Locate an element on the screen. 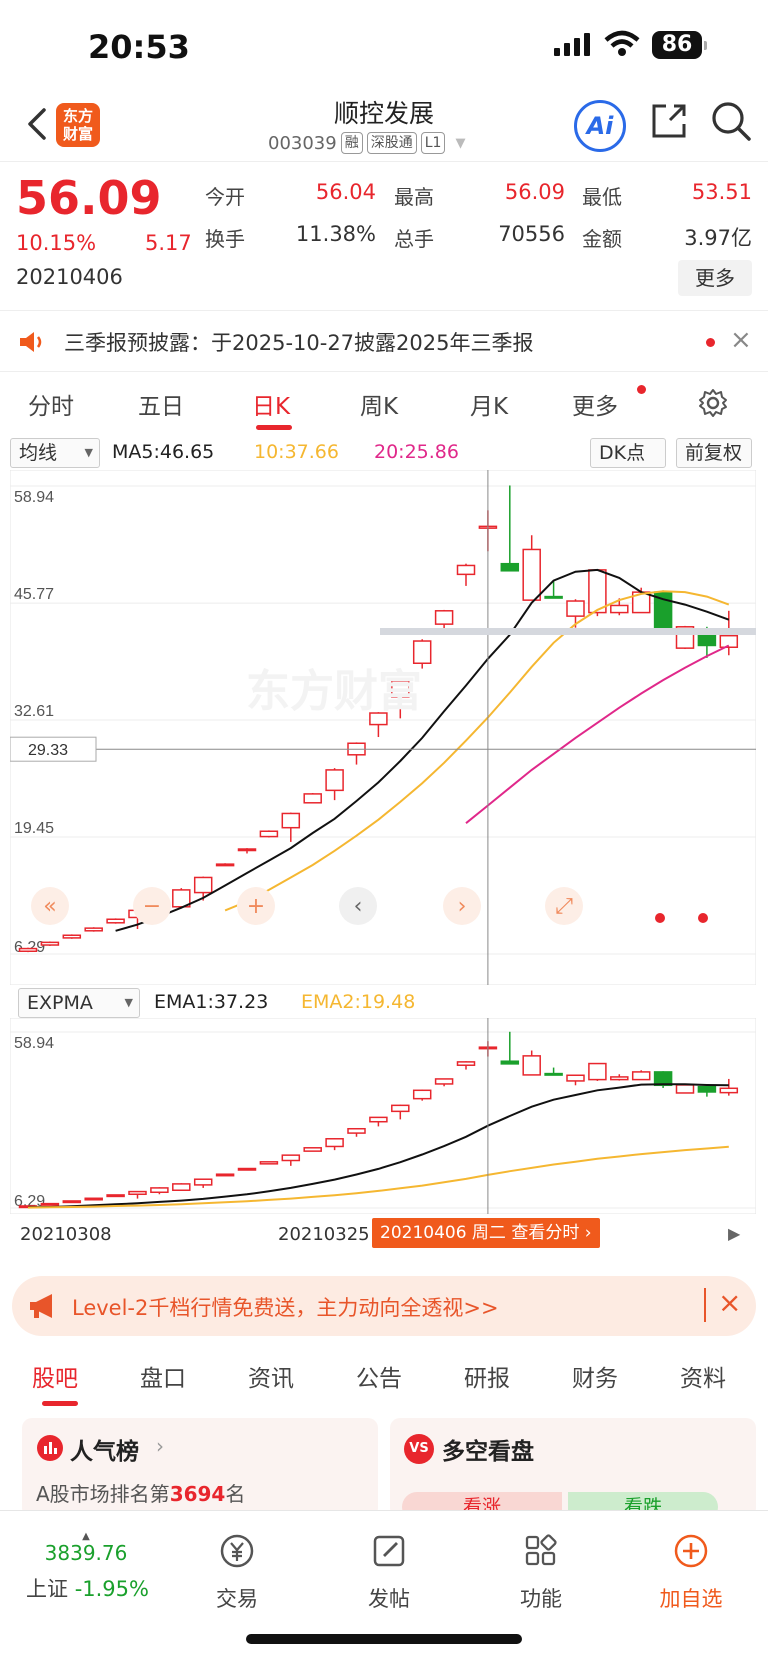 This screenshot has width=768, height=1662. add-watchlist-tab: 加自选 is located at coordinates (691, 1572).